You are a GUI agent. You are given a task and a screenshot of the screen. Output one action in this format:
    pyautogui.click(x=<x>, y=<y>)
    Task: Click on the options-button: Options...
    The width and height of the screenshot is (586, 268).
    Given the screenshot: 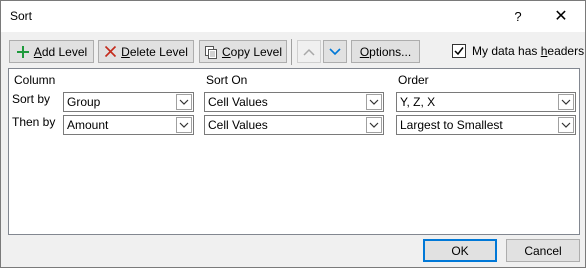 What is the action you would take?
    pyautogui.click(x=385, y=51)
    